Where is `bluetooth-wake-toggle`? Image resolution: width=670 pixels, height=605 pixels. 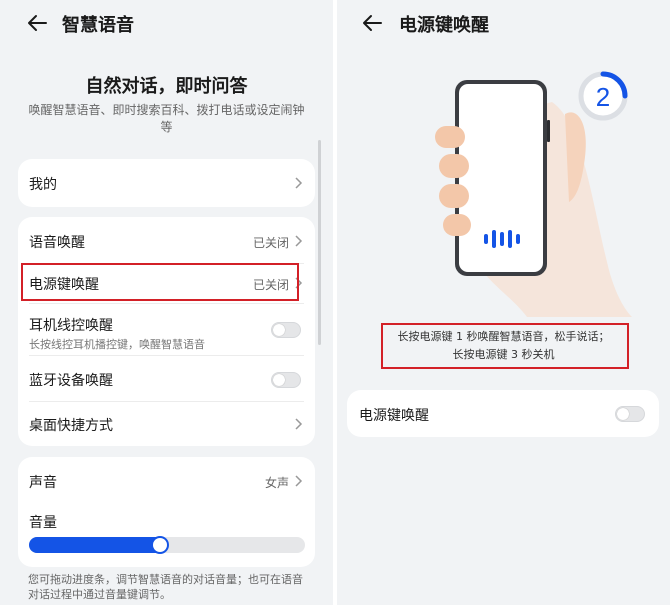 bluetooth-wake-toggle is located at coordinates (286, 380).